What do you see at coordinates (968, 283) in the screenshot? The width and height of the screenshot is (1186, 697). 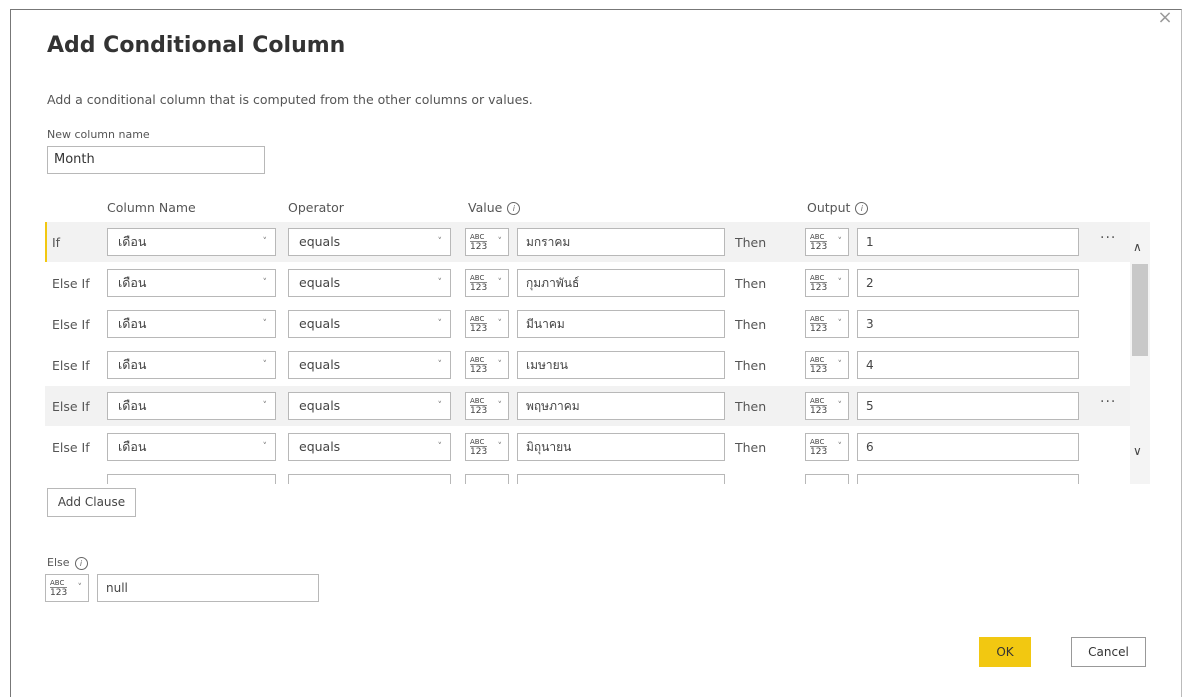 I see `output-input: 2` at bounding box center [968, 283].